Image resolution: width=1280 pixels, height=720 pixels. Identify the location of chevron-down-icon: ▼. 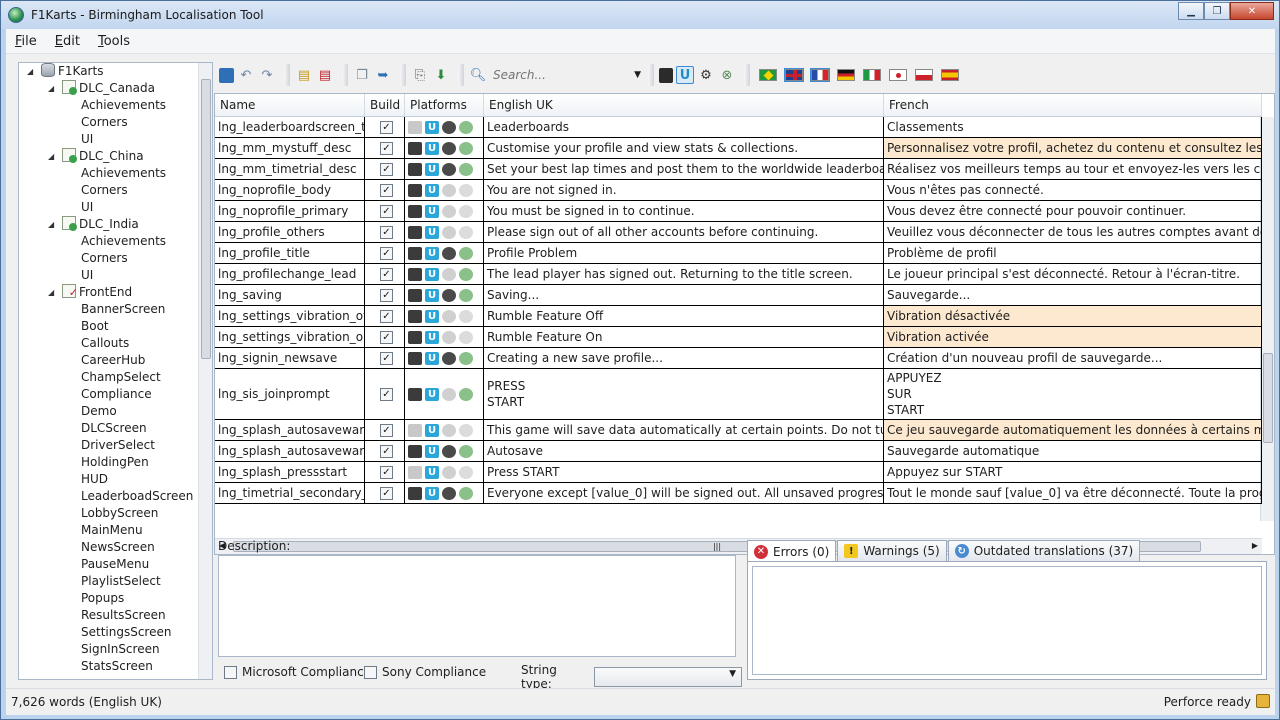
(637, 75).